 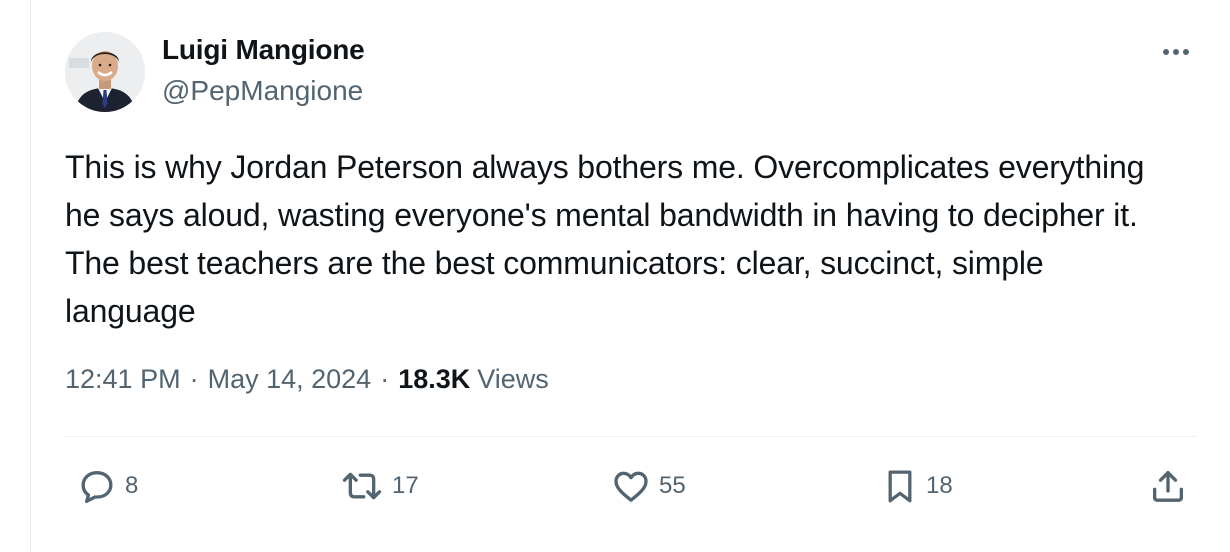 I want to click on tweet-date: May 14, 2024, so click(x=290, y=379).